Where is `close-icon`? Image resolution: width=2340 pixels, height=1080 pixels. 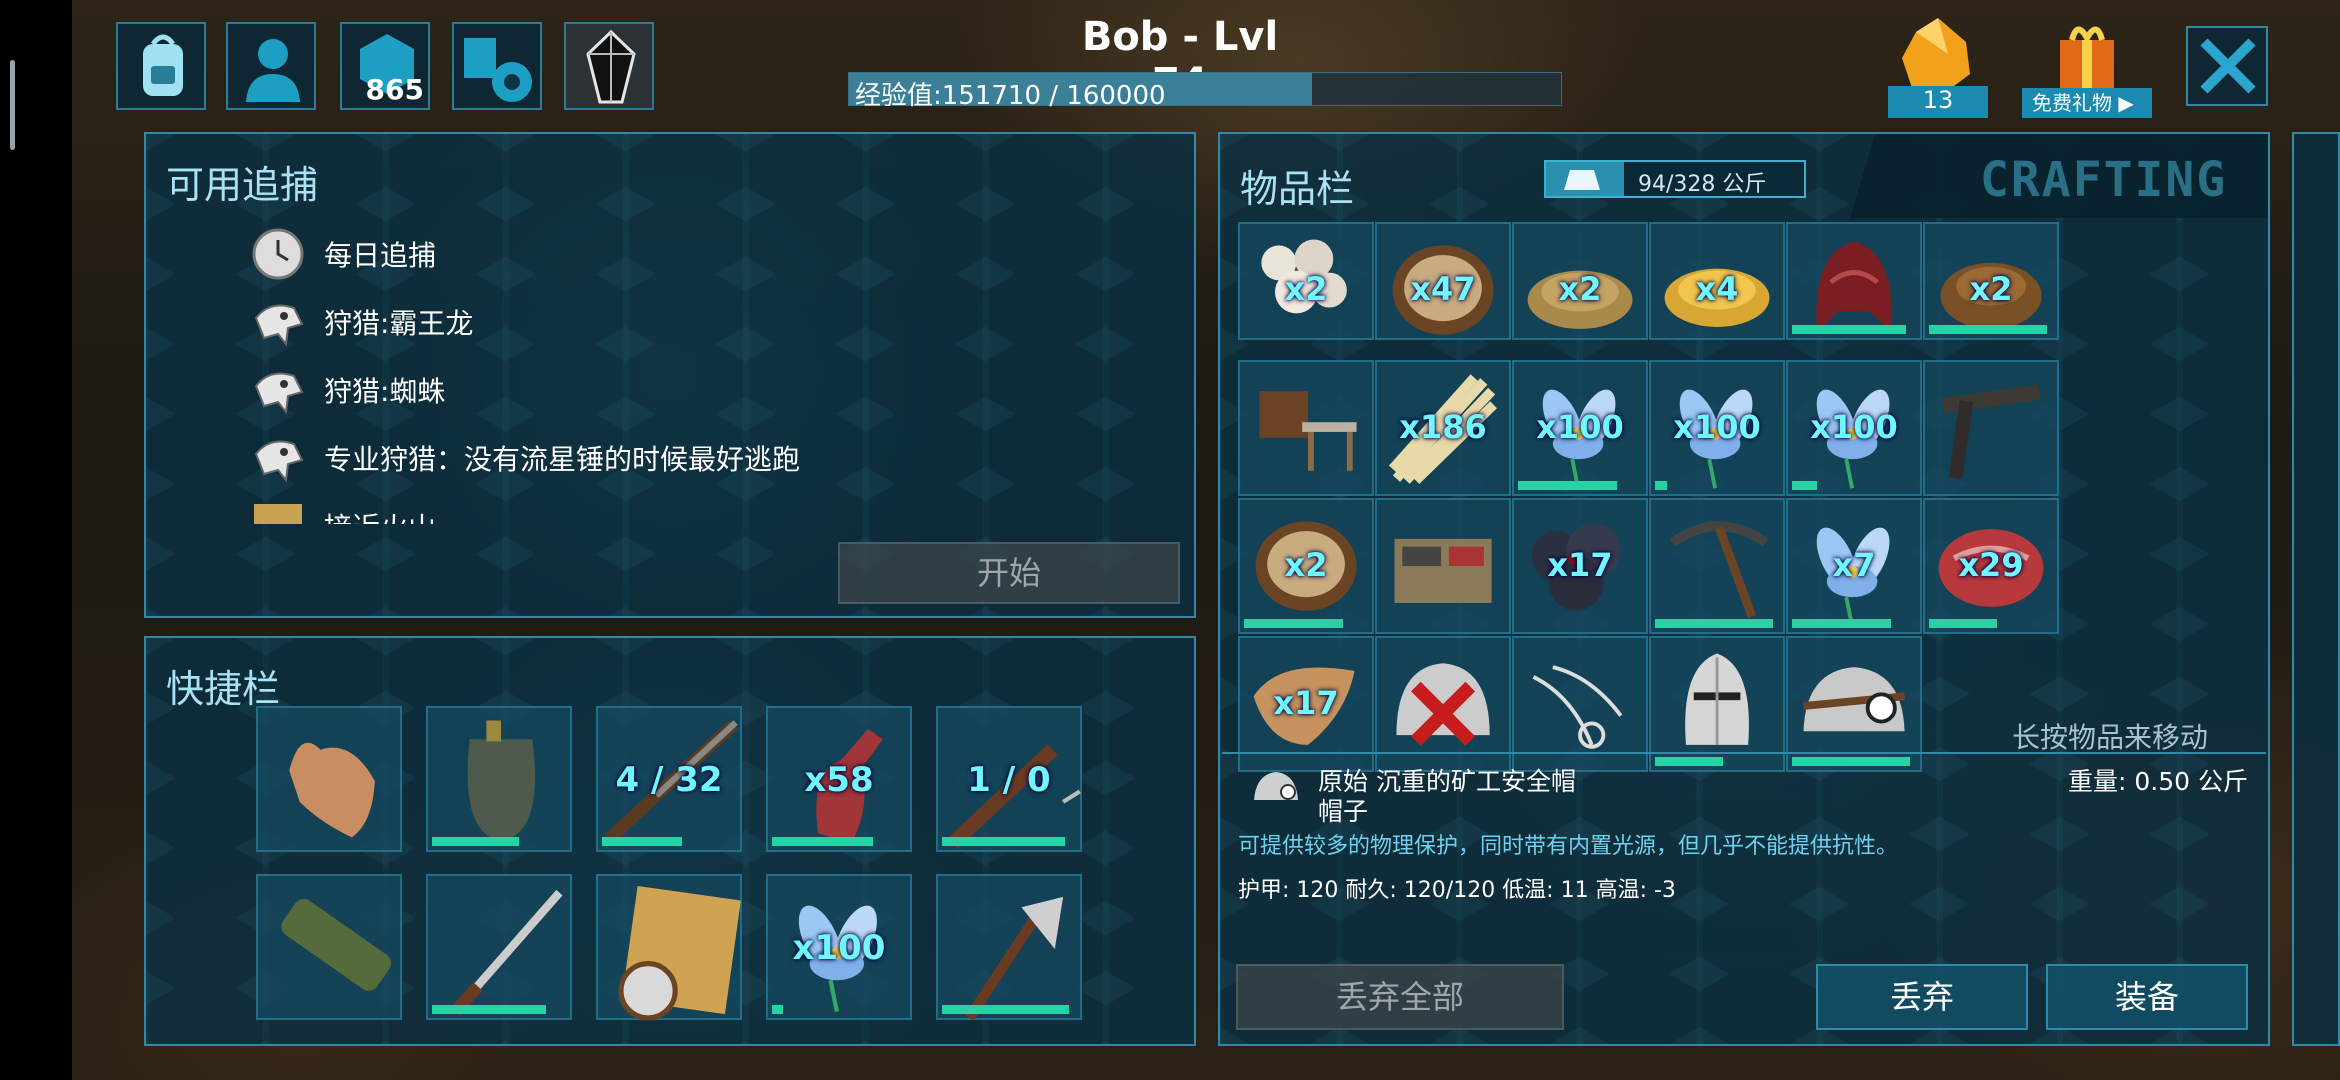 close-icon is located at coordinates (2228, 66).